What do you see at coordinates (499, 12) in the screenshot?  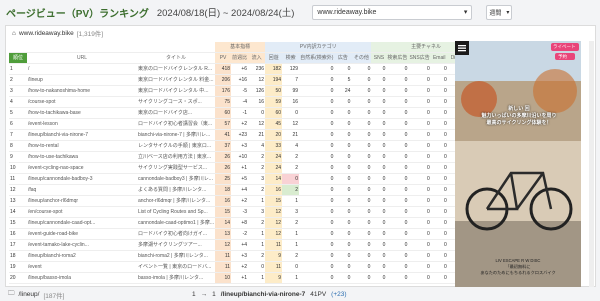 I see `period-select: 週間 ▾` at bounding box center [499, 12].